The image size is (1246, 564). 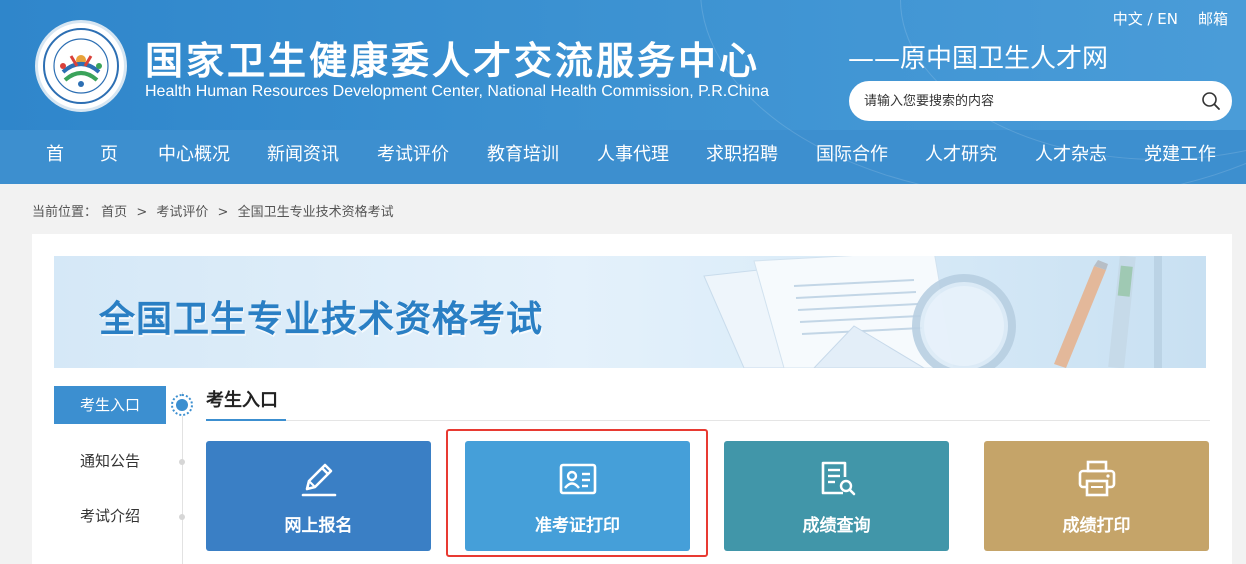 What do you see at coordinates (318, 480) in the screenshot?
I see `pencil-icon` at bounding box center [318, 480].